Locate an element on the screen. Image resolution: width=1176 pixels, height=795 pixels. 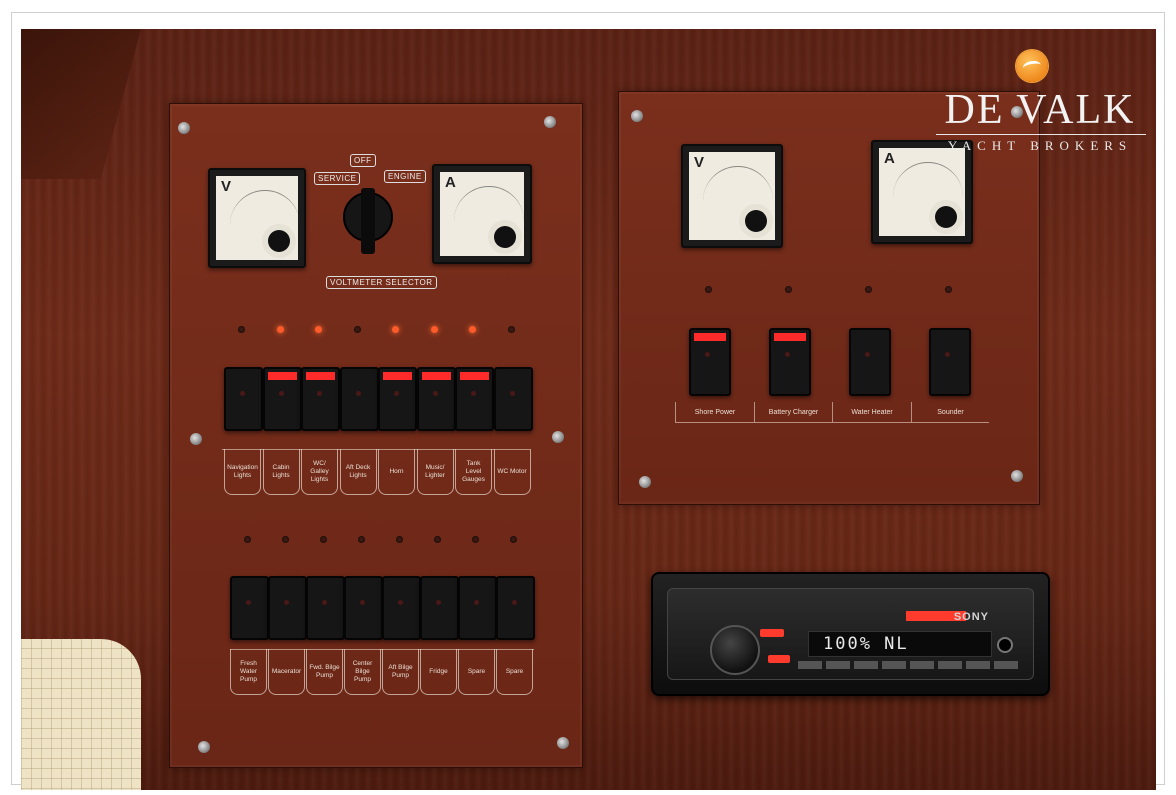
radio-brand: SONY is located at coordinates (971, 617).